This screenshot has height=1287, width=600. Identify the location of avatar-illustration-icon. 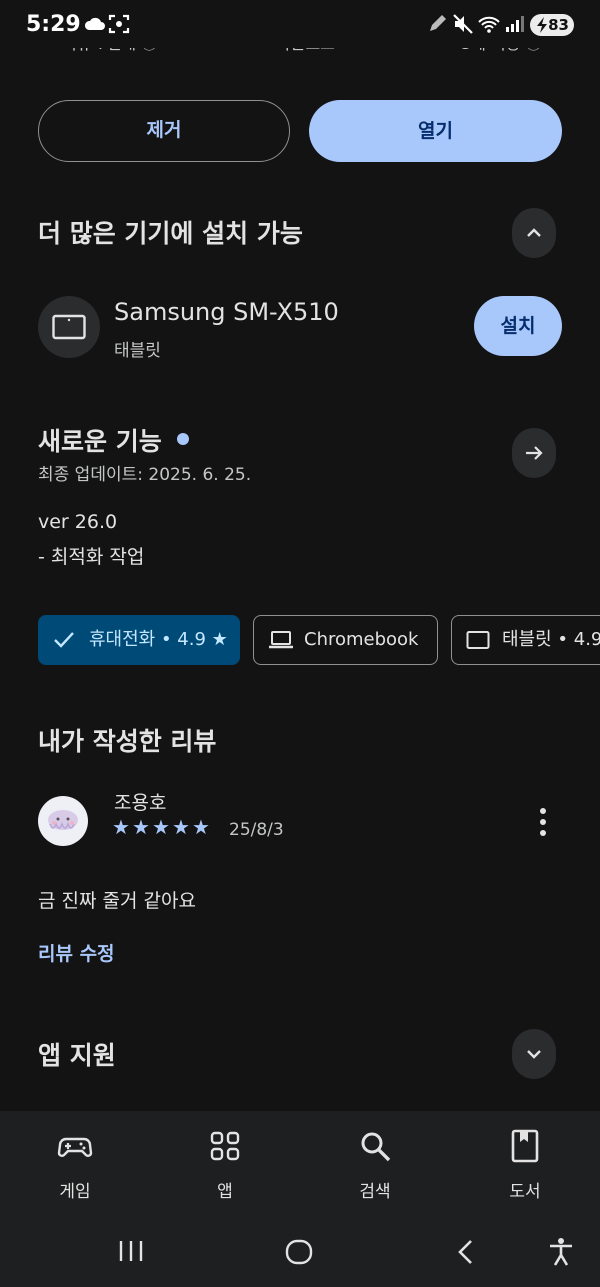
(63, 820).